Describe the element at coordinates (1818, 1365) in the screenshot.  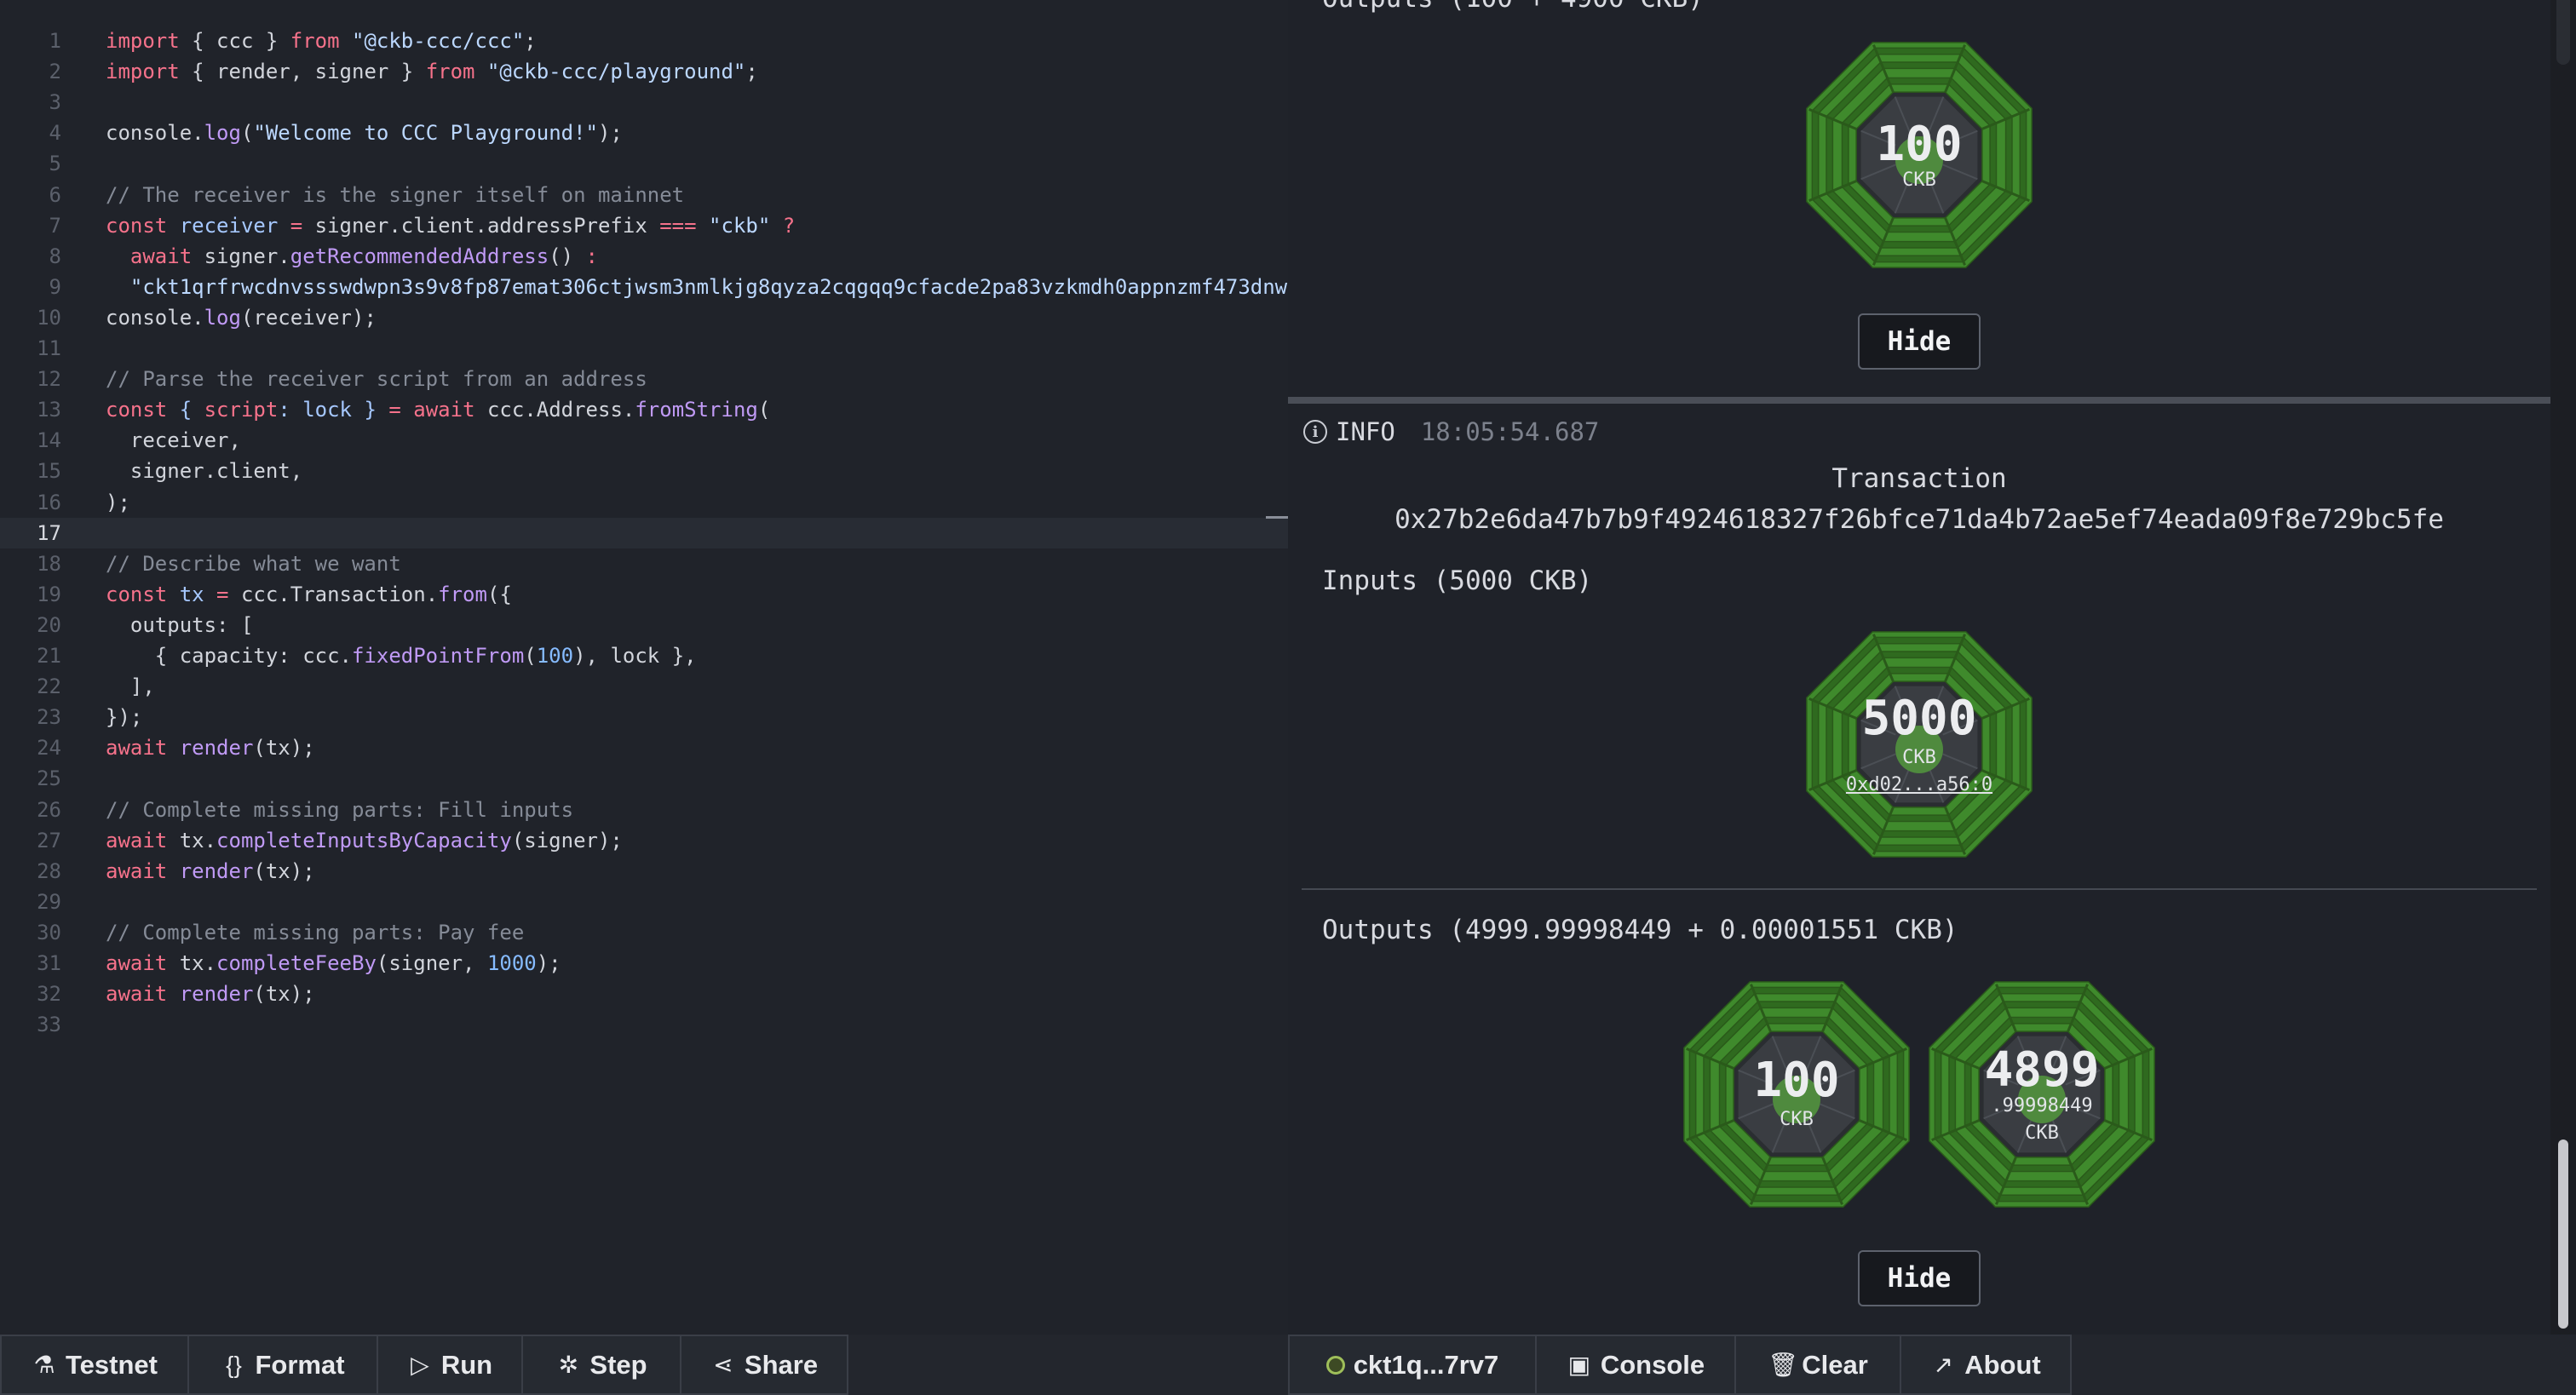
I see `clear-button: 🗑 Clear` at that location.